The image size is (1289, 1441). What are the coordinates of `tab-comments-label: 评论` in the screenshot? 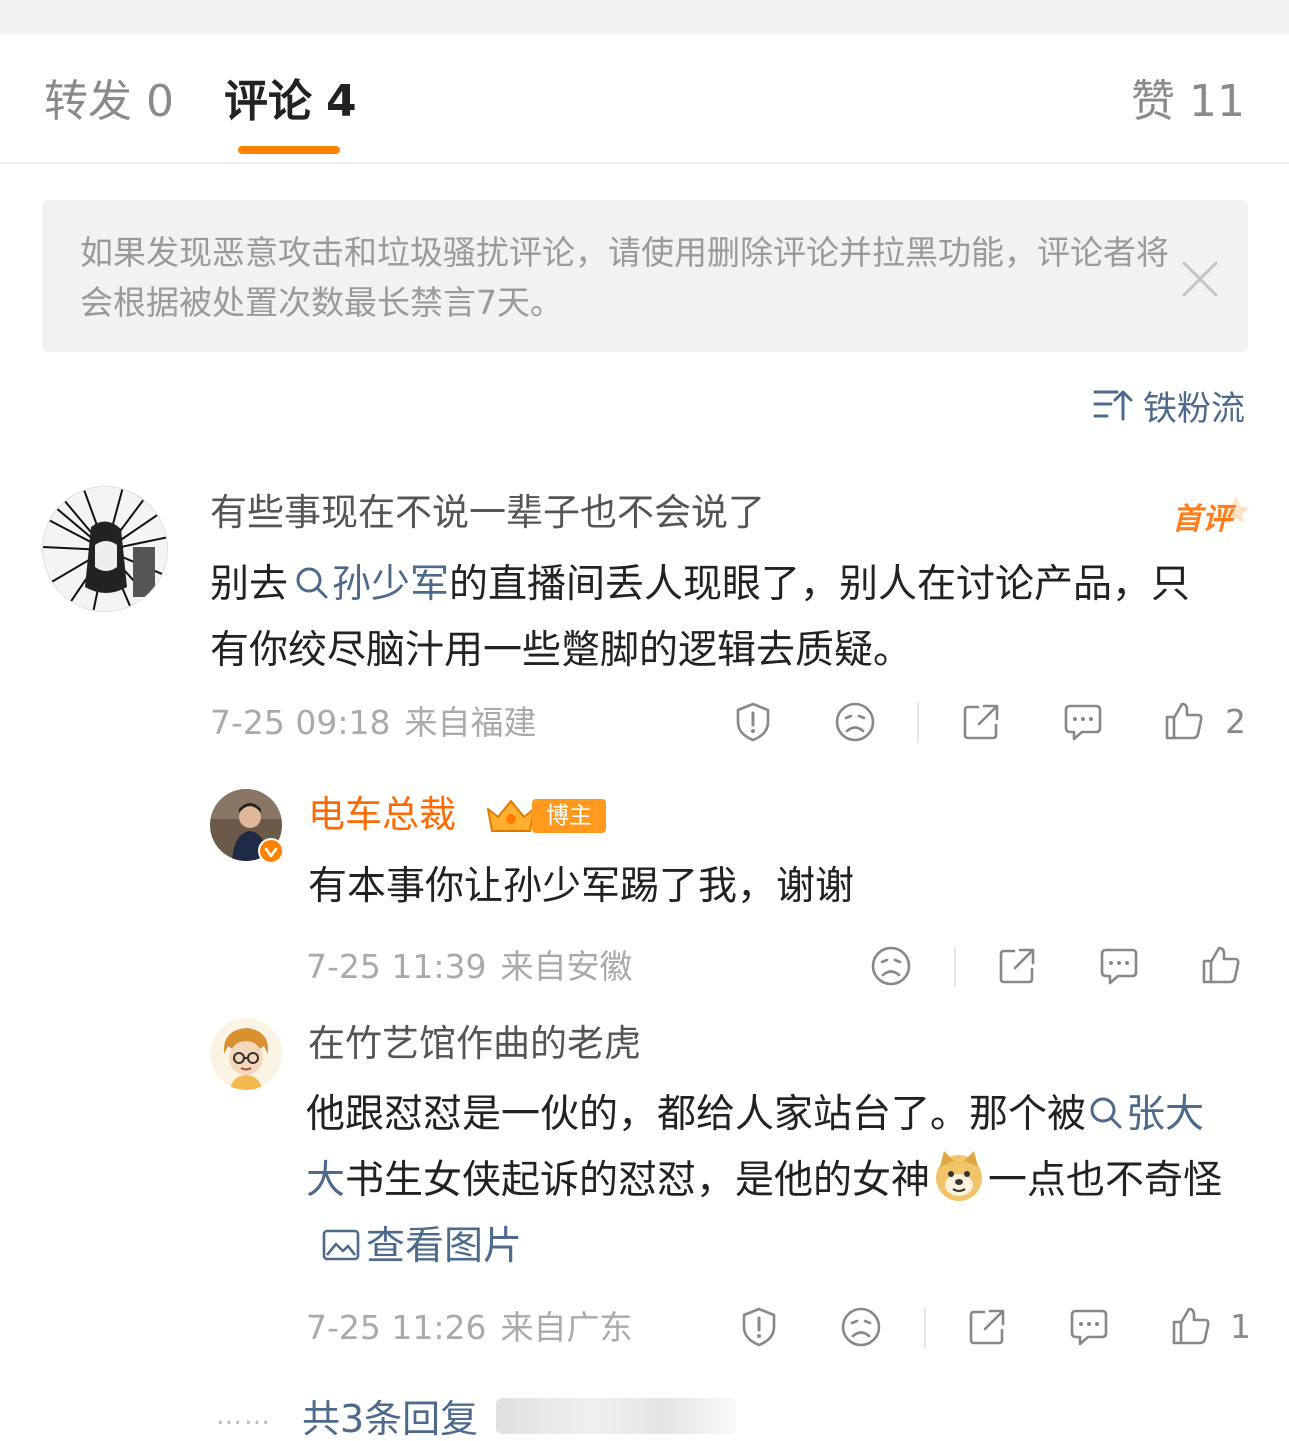 It's located at (268, 101).